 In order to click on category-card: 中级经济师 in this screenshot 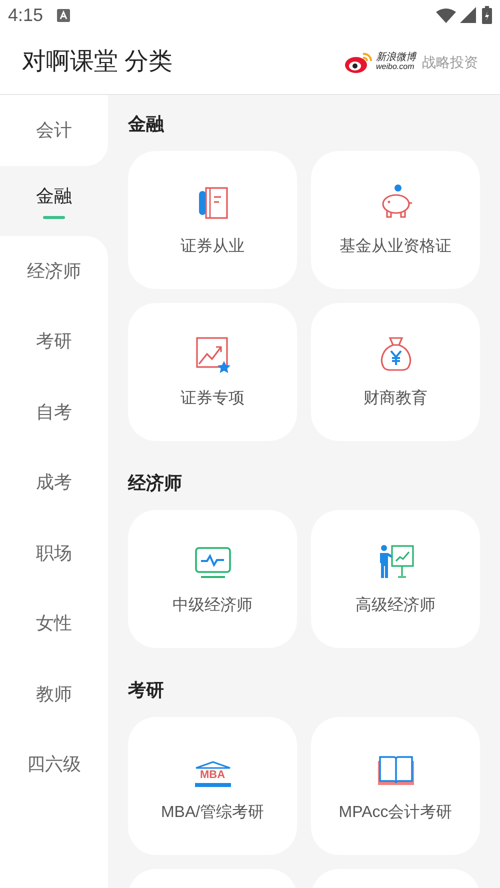, I will do `click(212, 579)`.